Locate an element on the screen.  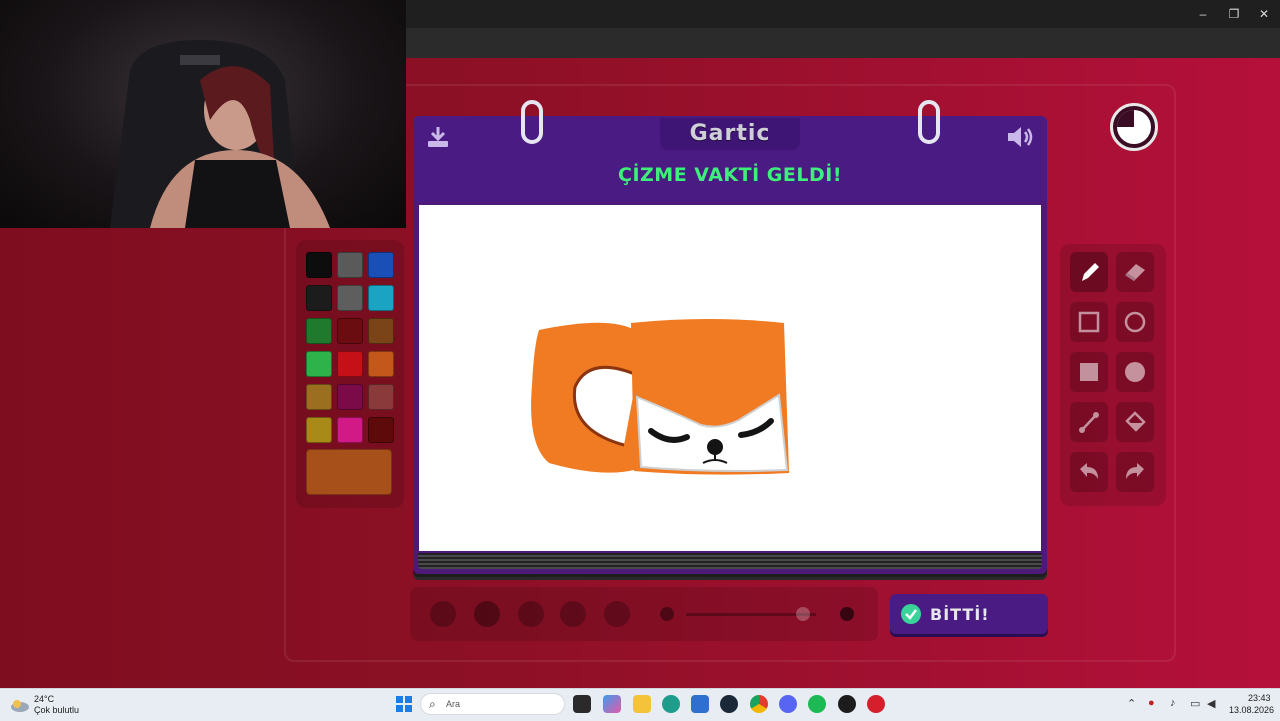
chrome-icon is located at coordinates (759, 704).